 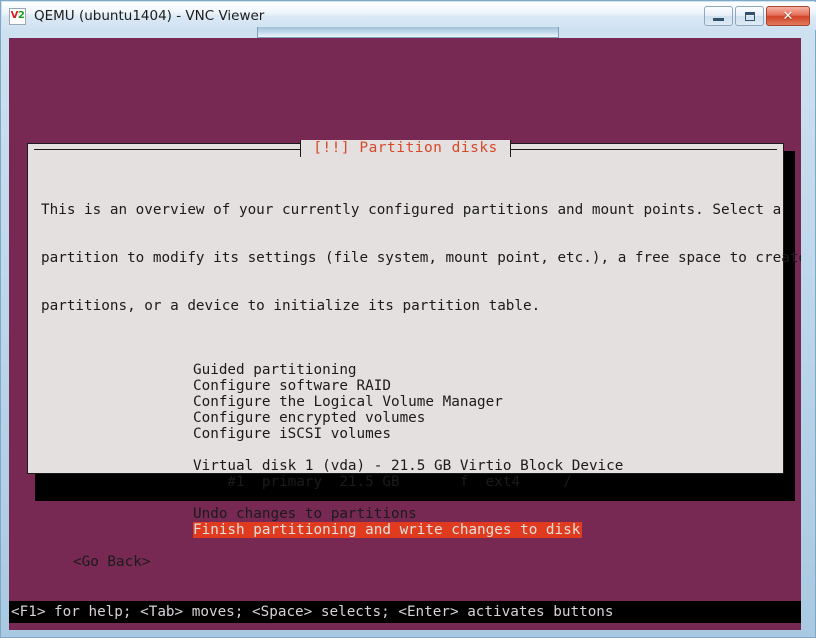 I want to click on menu-item-label: Configure iSCSI volumes, so click(x=292, y=434).